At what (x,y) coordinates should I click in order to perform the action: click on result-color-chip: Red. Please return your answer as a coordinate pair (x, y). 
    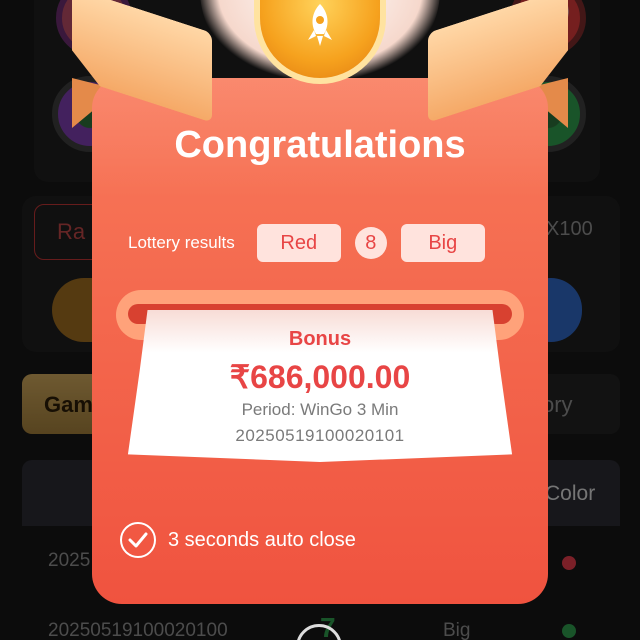
    Looking at the image, I should click on (298, 243).